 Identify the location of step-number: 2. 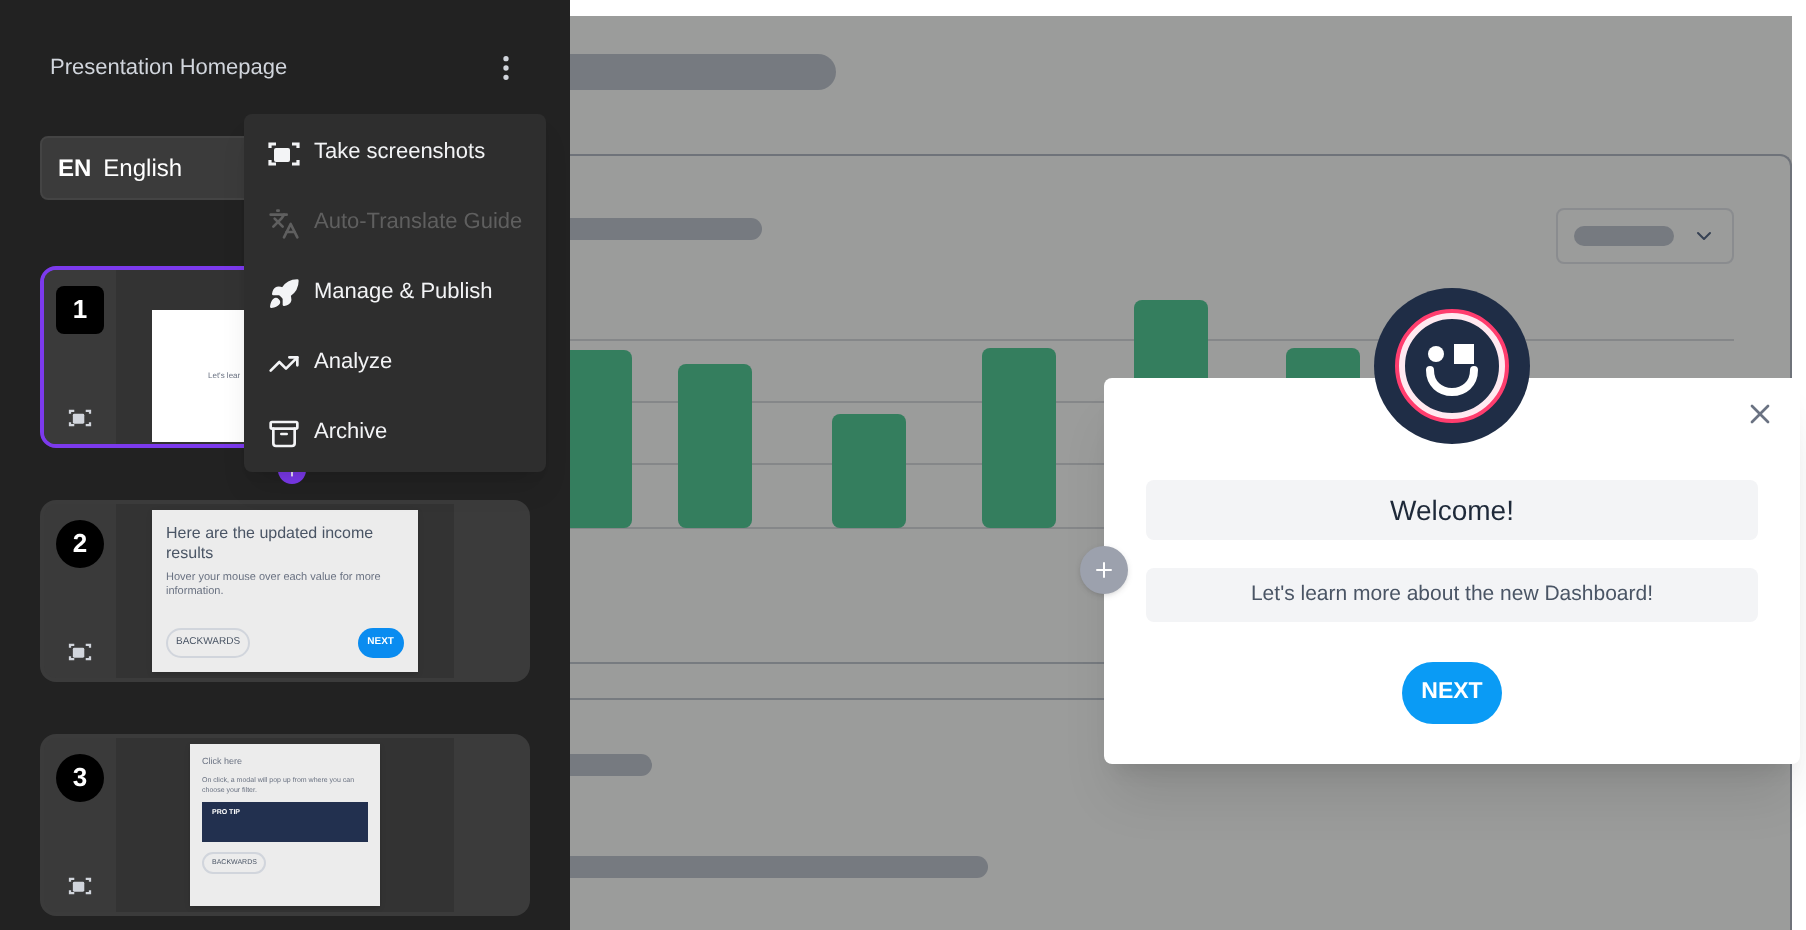
(80, 544).